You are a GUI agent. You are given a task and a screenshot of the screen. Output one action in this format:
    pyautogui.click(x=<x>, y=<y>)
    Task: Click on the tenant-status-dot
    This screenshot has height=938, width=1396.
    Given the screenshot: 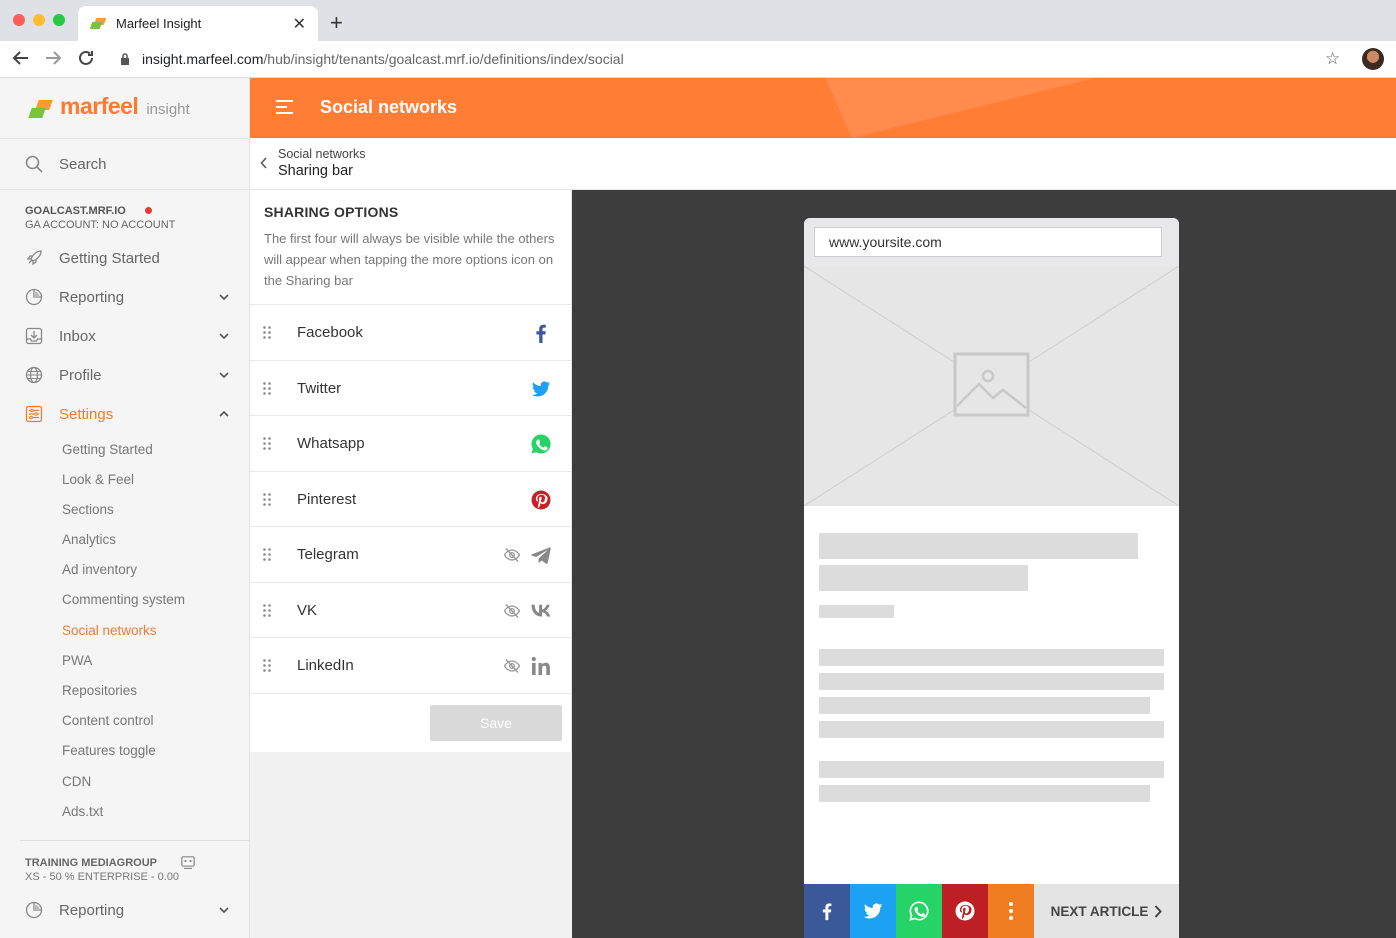 What is the action you would take?
    pyautogui.click(x=148, y=210)
    